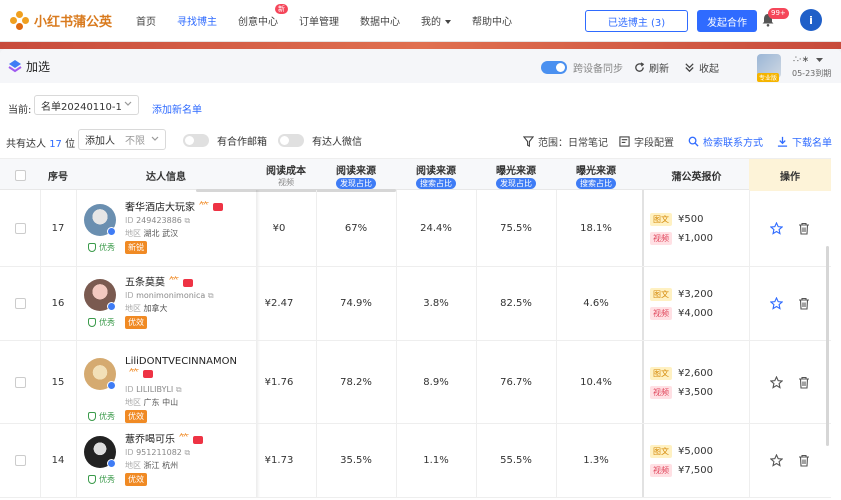  I want to click on add-creator-select: 添加人 不限, so click(122, 139).